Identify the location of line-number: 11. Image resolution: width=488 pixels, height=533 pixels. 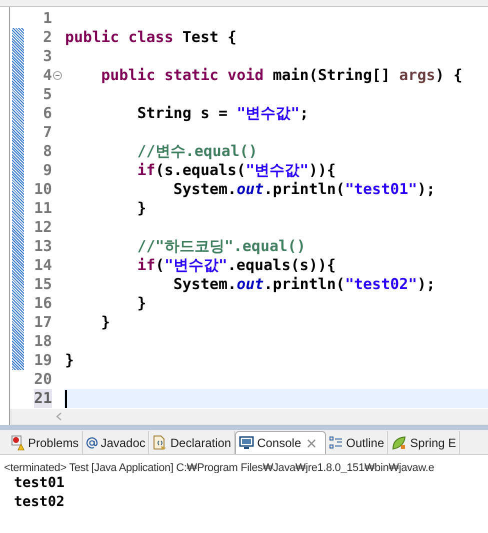
(43, 208).